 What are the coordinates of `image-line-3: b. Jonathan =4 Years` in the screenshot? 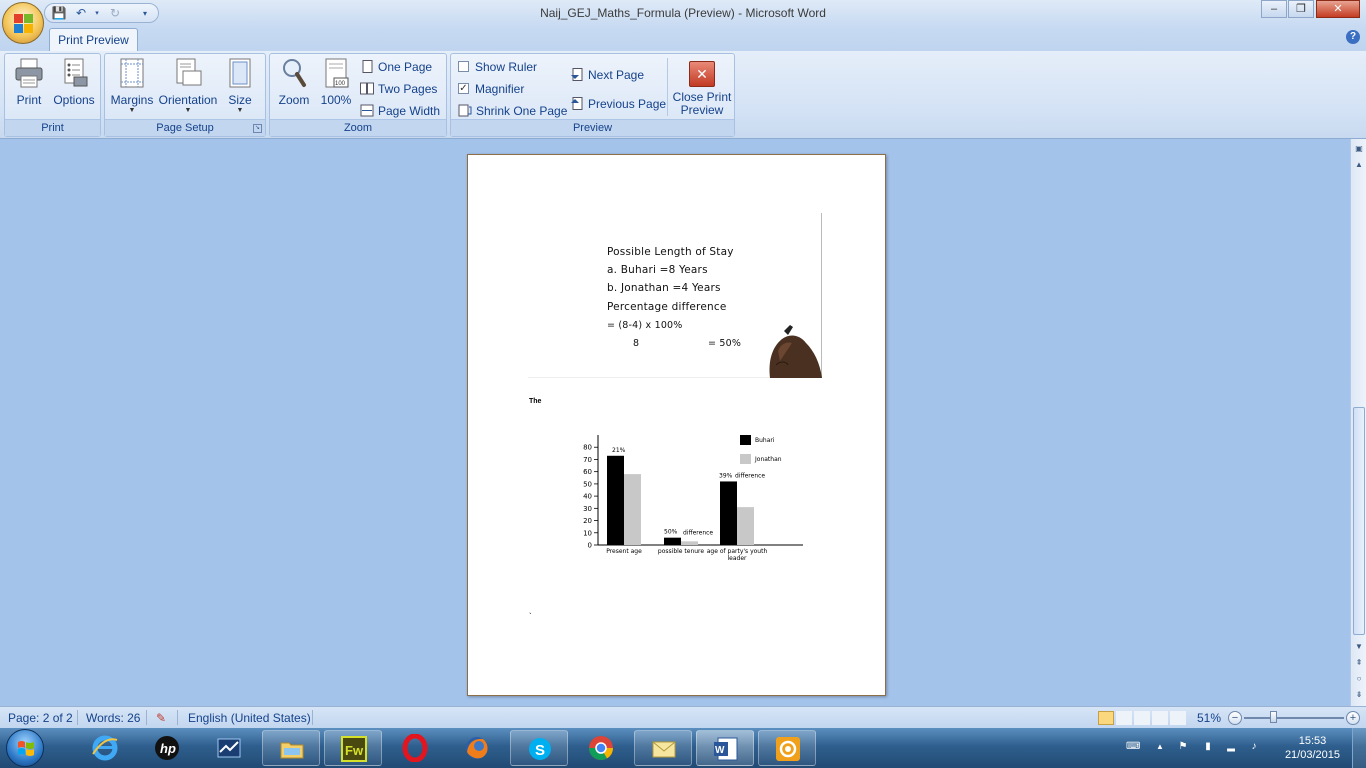 It's located at (664, 288).